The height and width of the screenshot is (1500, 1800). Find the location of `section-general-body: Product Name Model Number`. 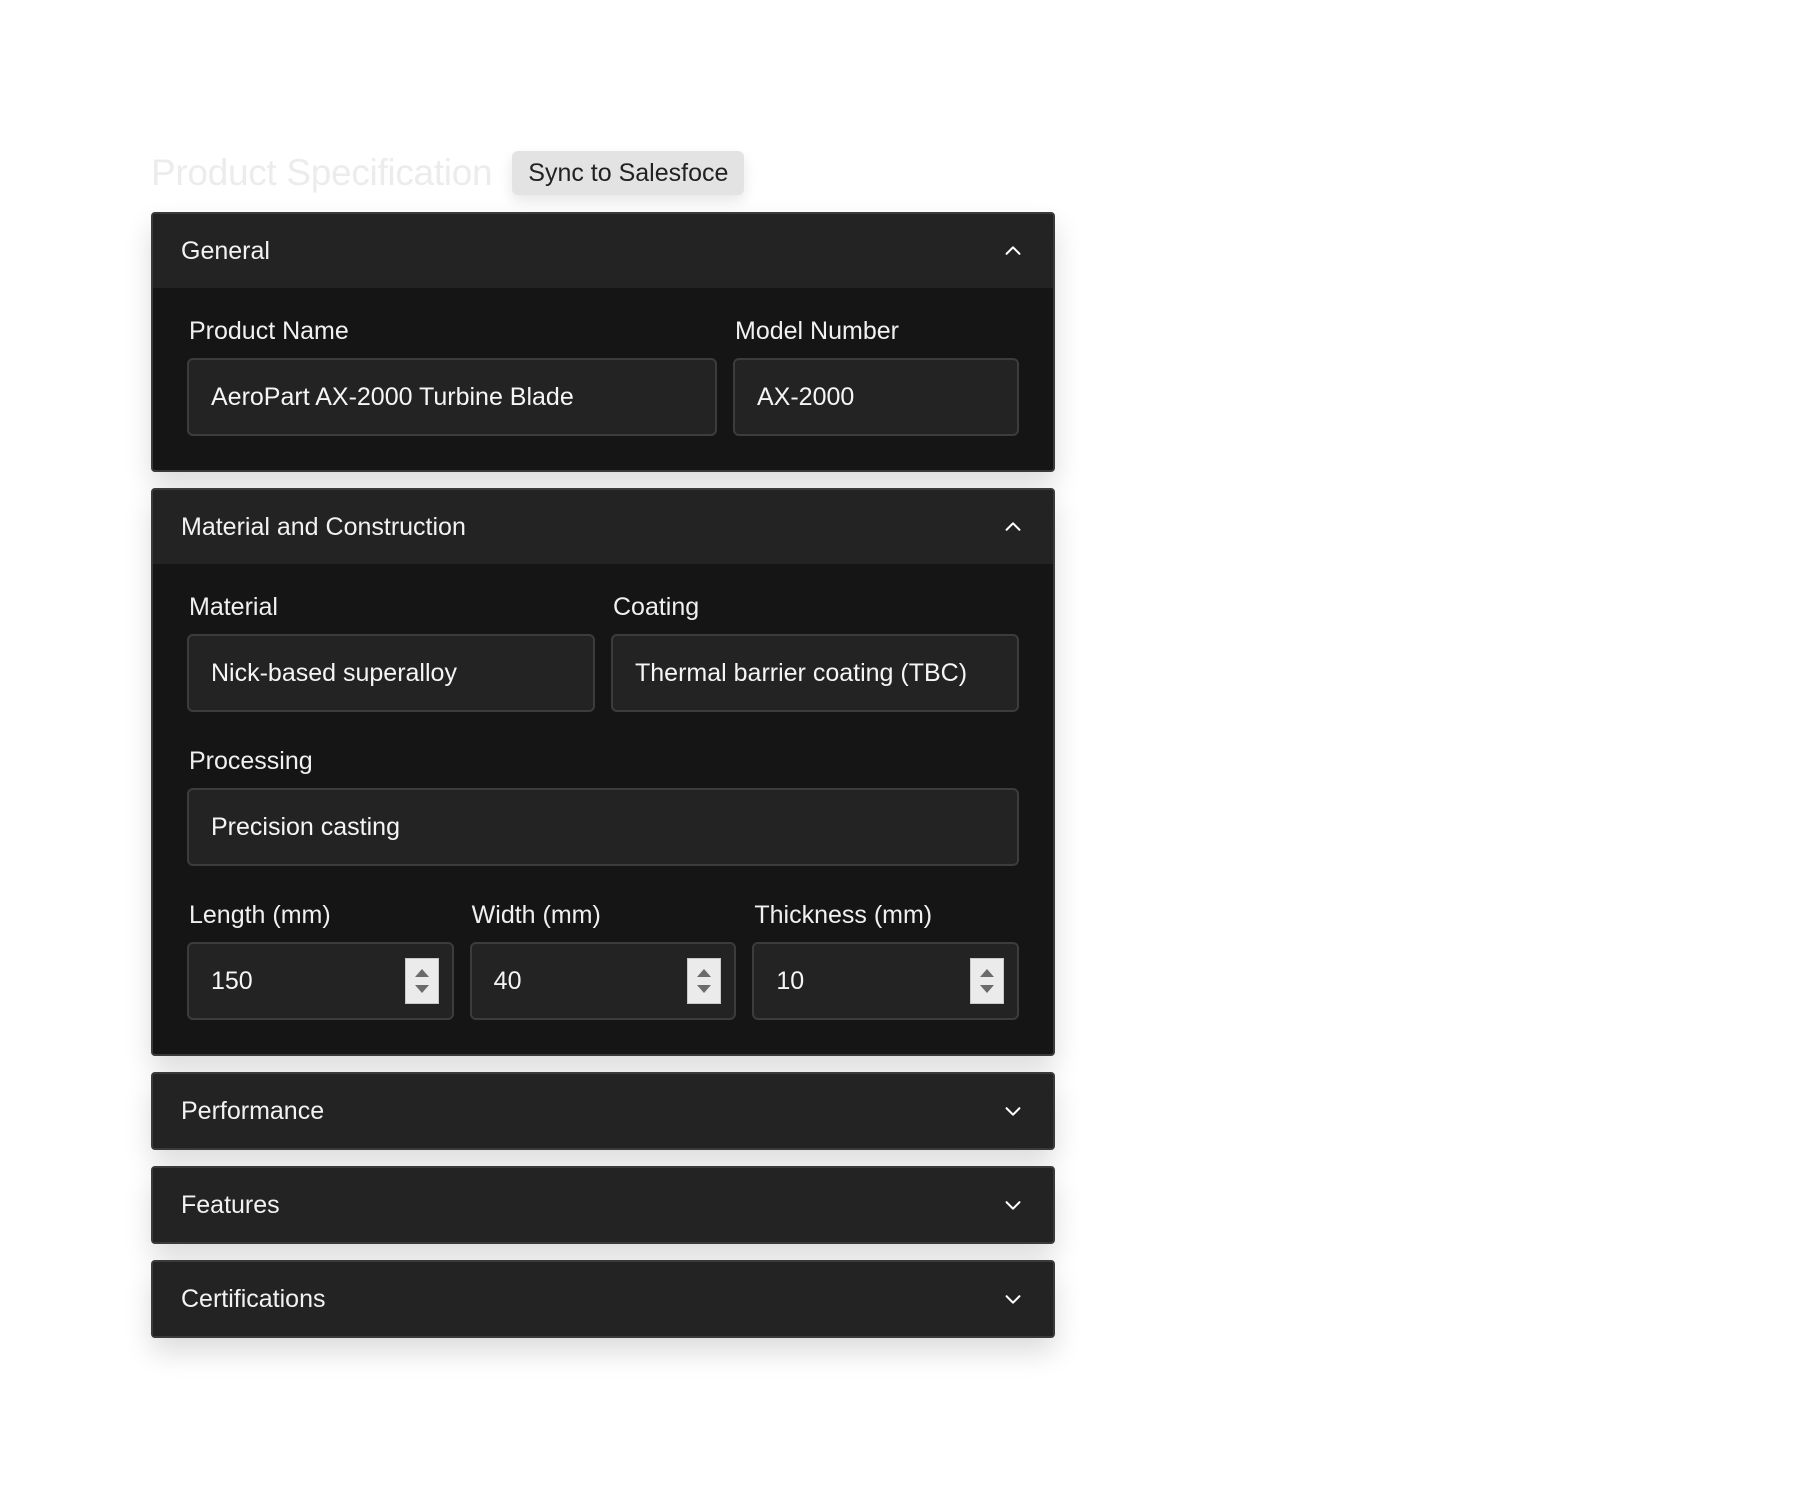

section-general-body: Product Name Model Number is located at coordinates (603, 379).